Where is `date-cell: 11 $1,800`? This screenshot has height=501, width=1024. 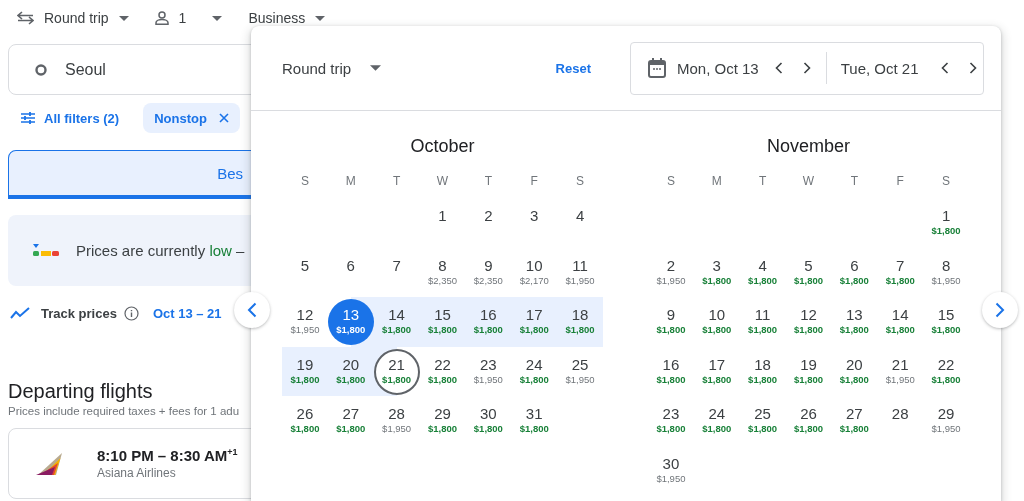 date-cell: 11 $1,800 is located at coordinates (762, 322).